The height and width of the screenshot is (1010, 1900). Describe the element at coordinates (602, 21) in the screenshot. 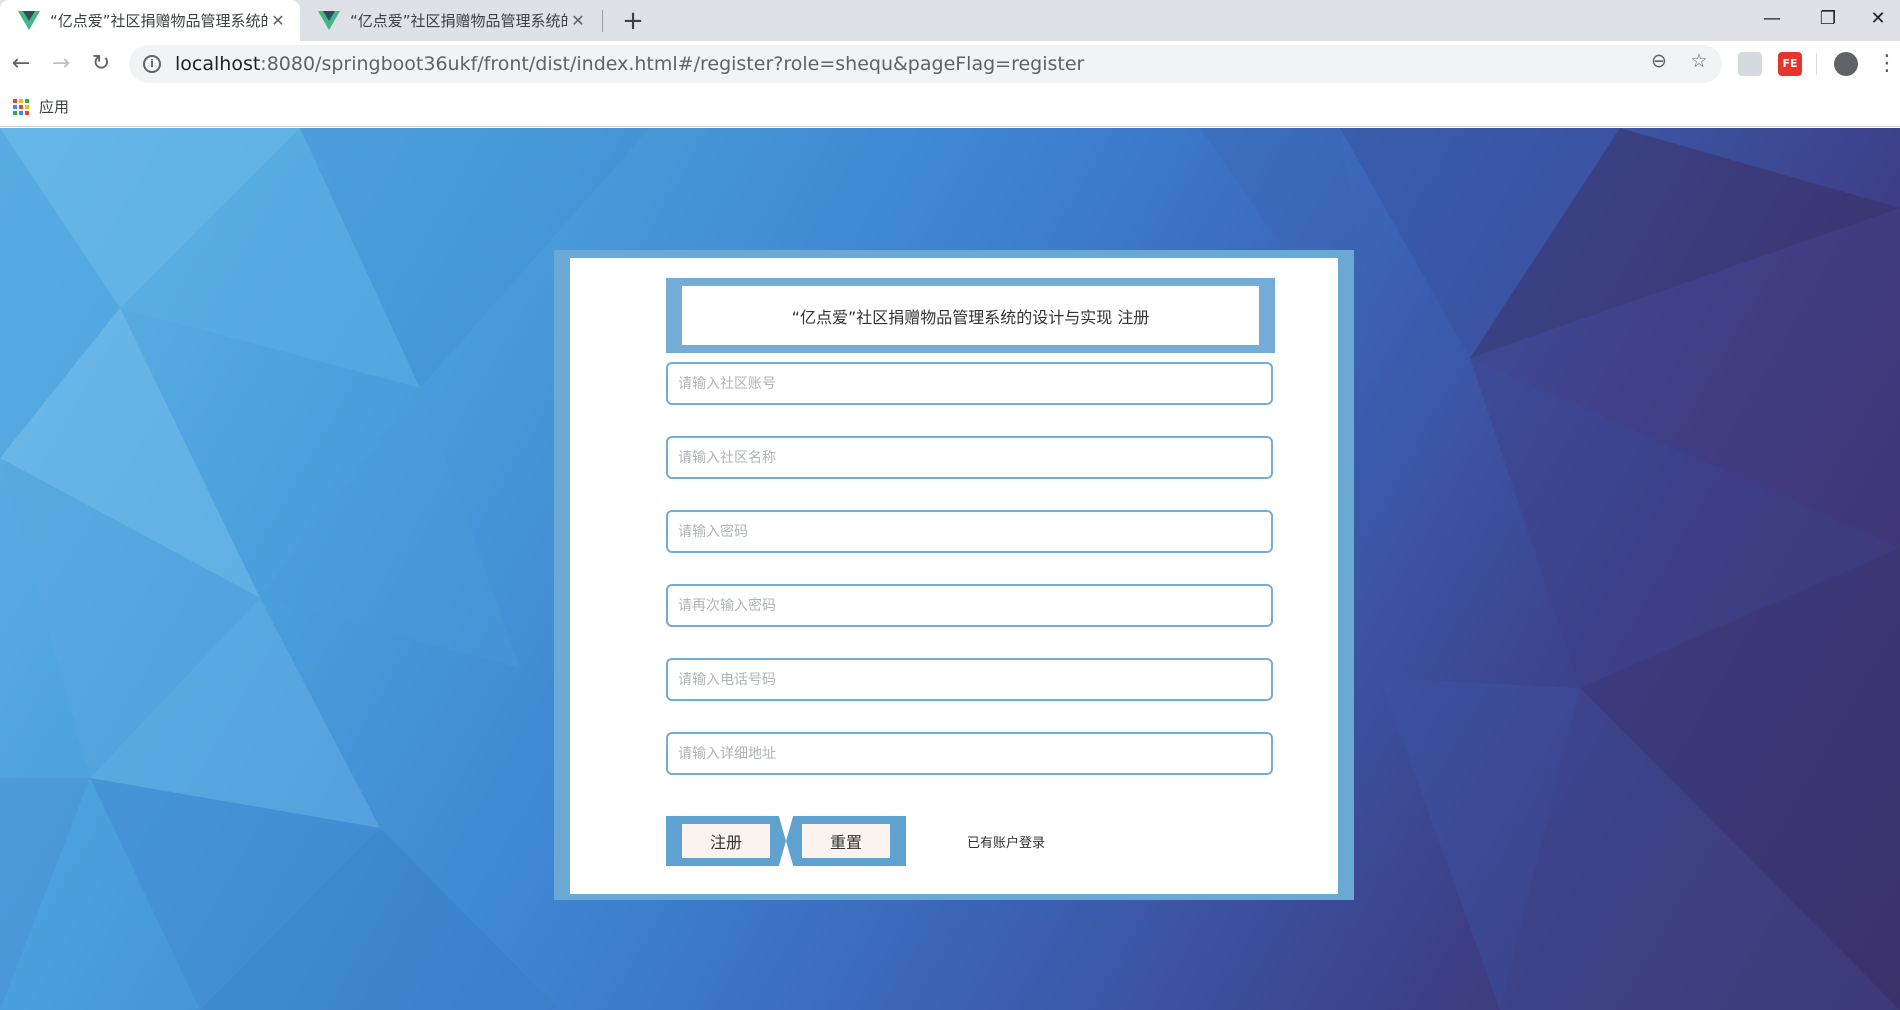

I see `tab-divider` at that location.